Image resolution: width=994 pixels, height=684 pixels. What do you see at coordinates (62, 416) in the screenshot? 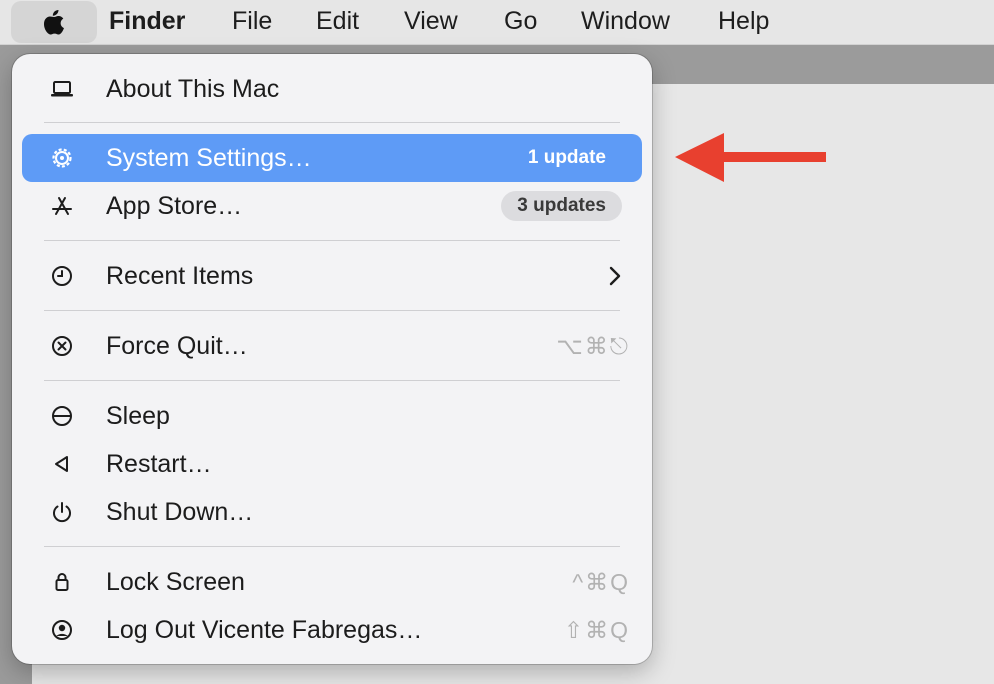
I see `sleep-icon` at bounding box center [62, 416].